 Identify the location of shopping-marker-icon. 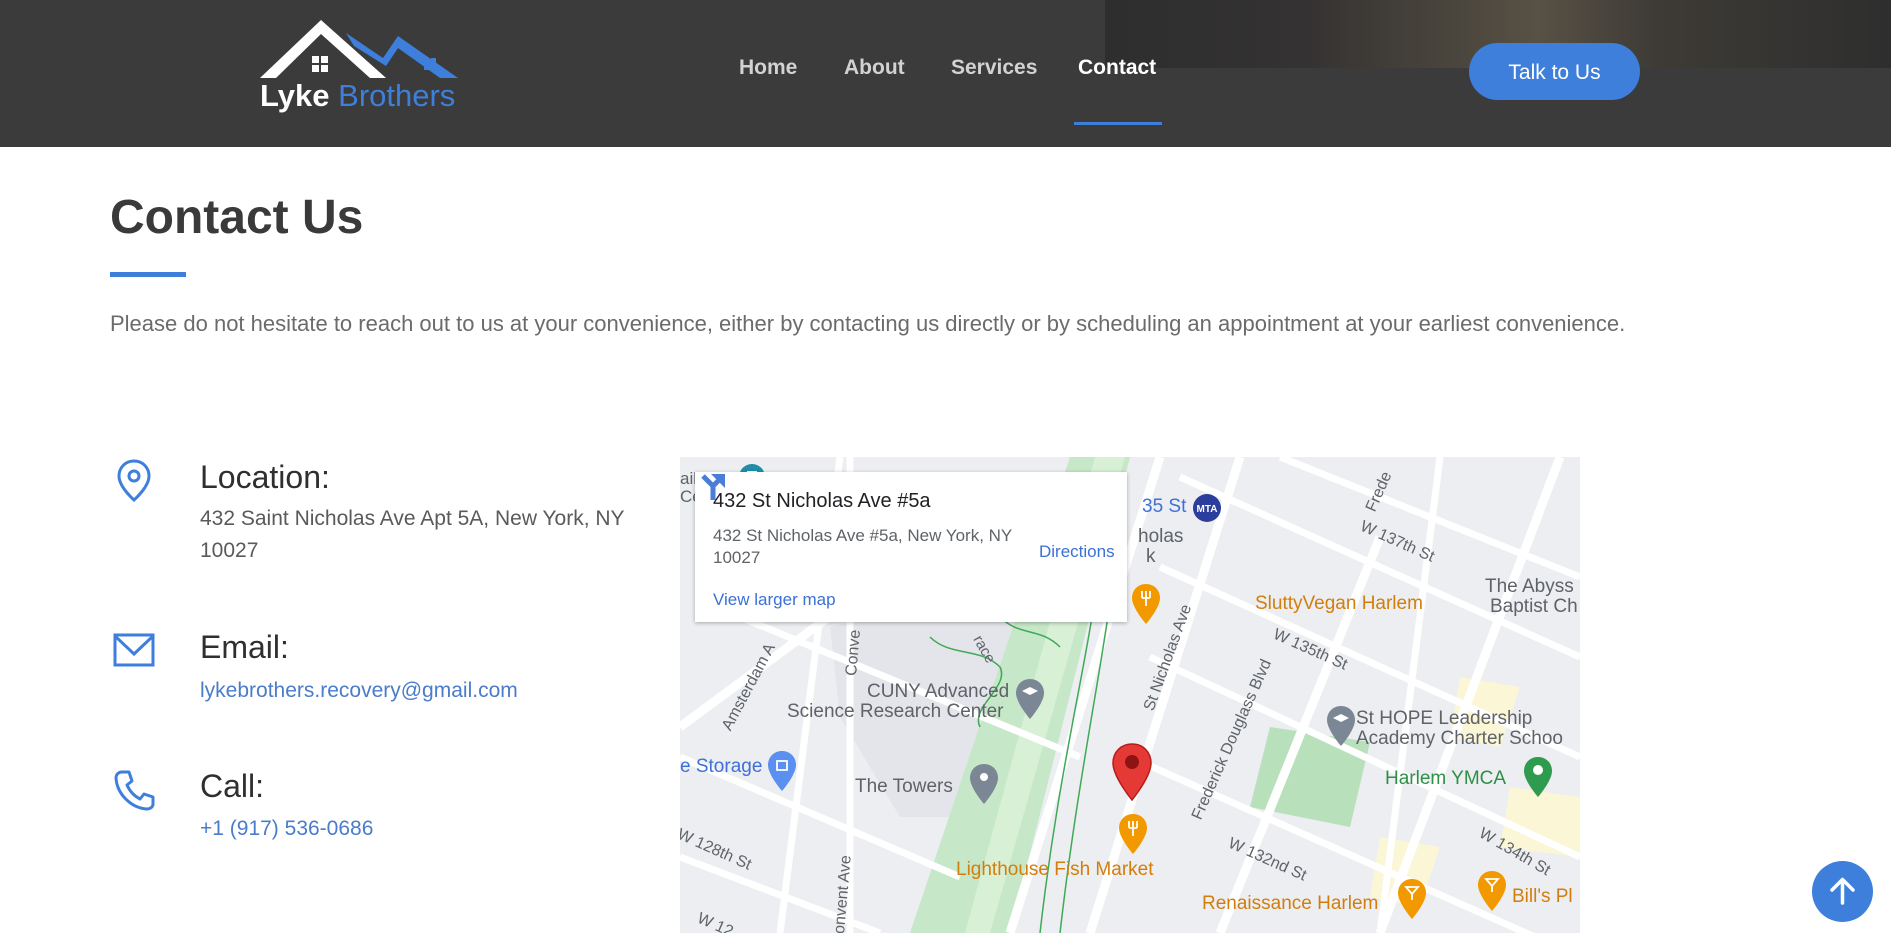
(782, 771).